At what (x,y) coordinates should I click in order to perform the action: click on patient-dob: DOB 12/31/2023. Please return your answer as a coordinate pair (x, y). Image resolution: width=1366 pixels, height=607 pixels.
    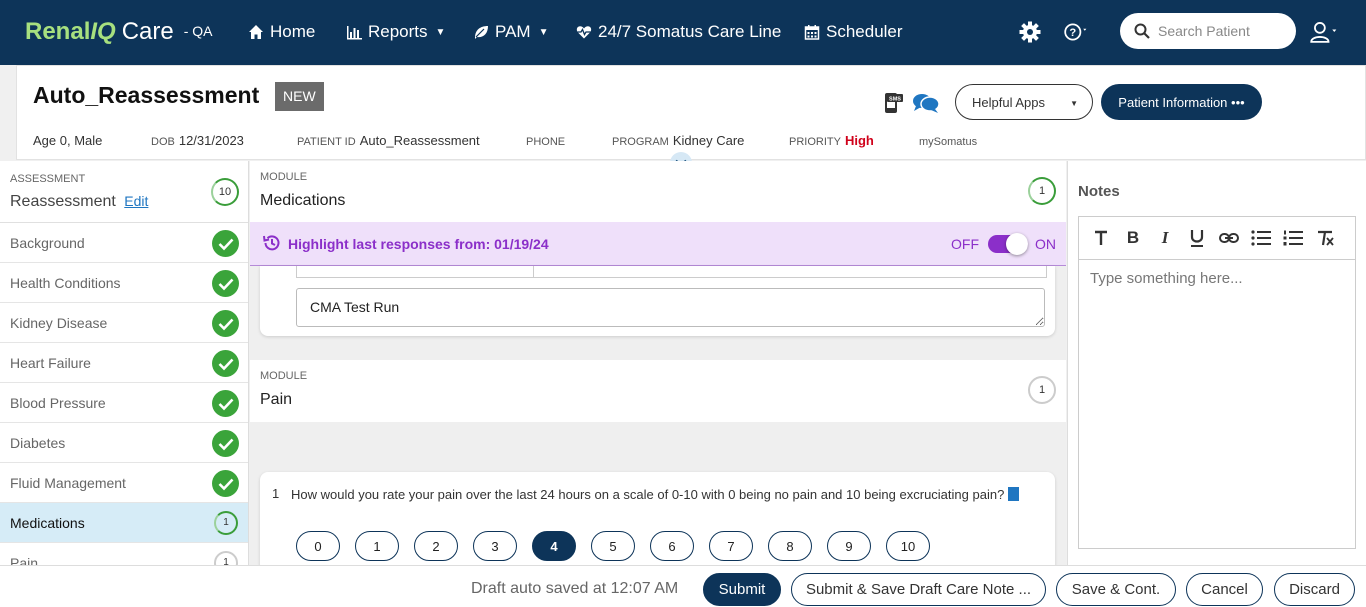
    Looking at the image, I should click on (197, 140).